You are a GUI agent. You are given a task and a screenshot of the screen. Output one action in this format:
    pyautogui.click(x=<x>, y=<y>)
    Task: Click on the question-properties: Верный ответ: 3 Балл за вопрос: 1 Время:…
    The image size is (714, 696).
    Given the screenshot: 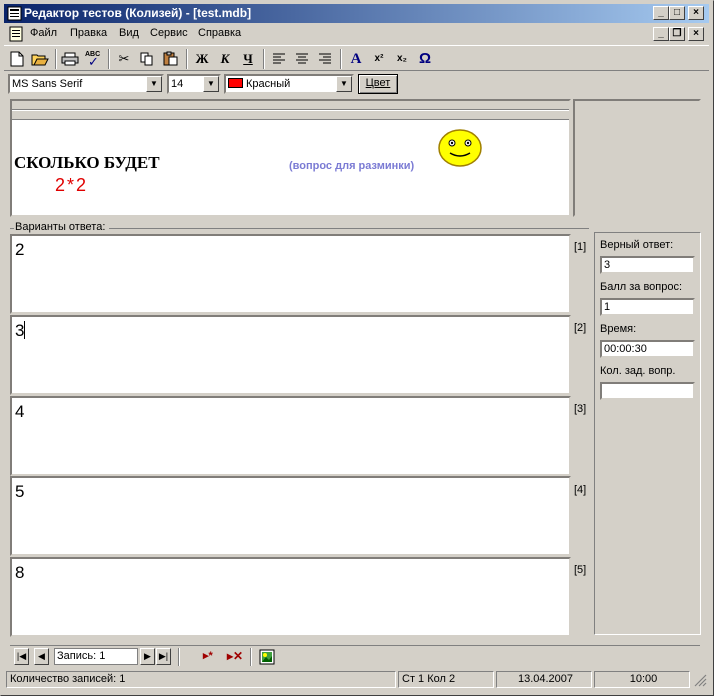 What is the action you would take?
    pyautogui.click(x=647, y=433)
    